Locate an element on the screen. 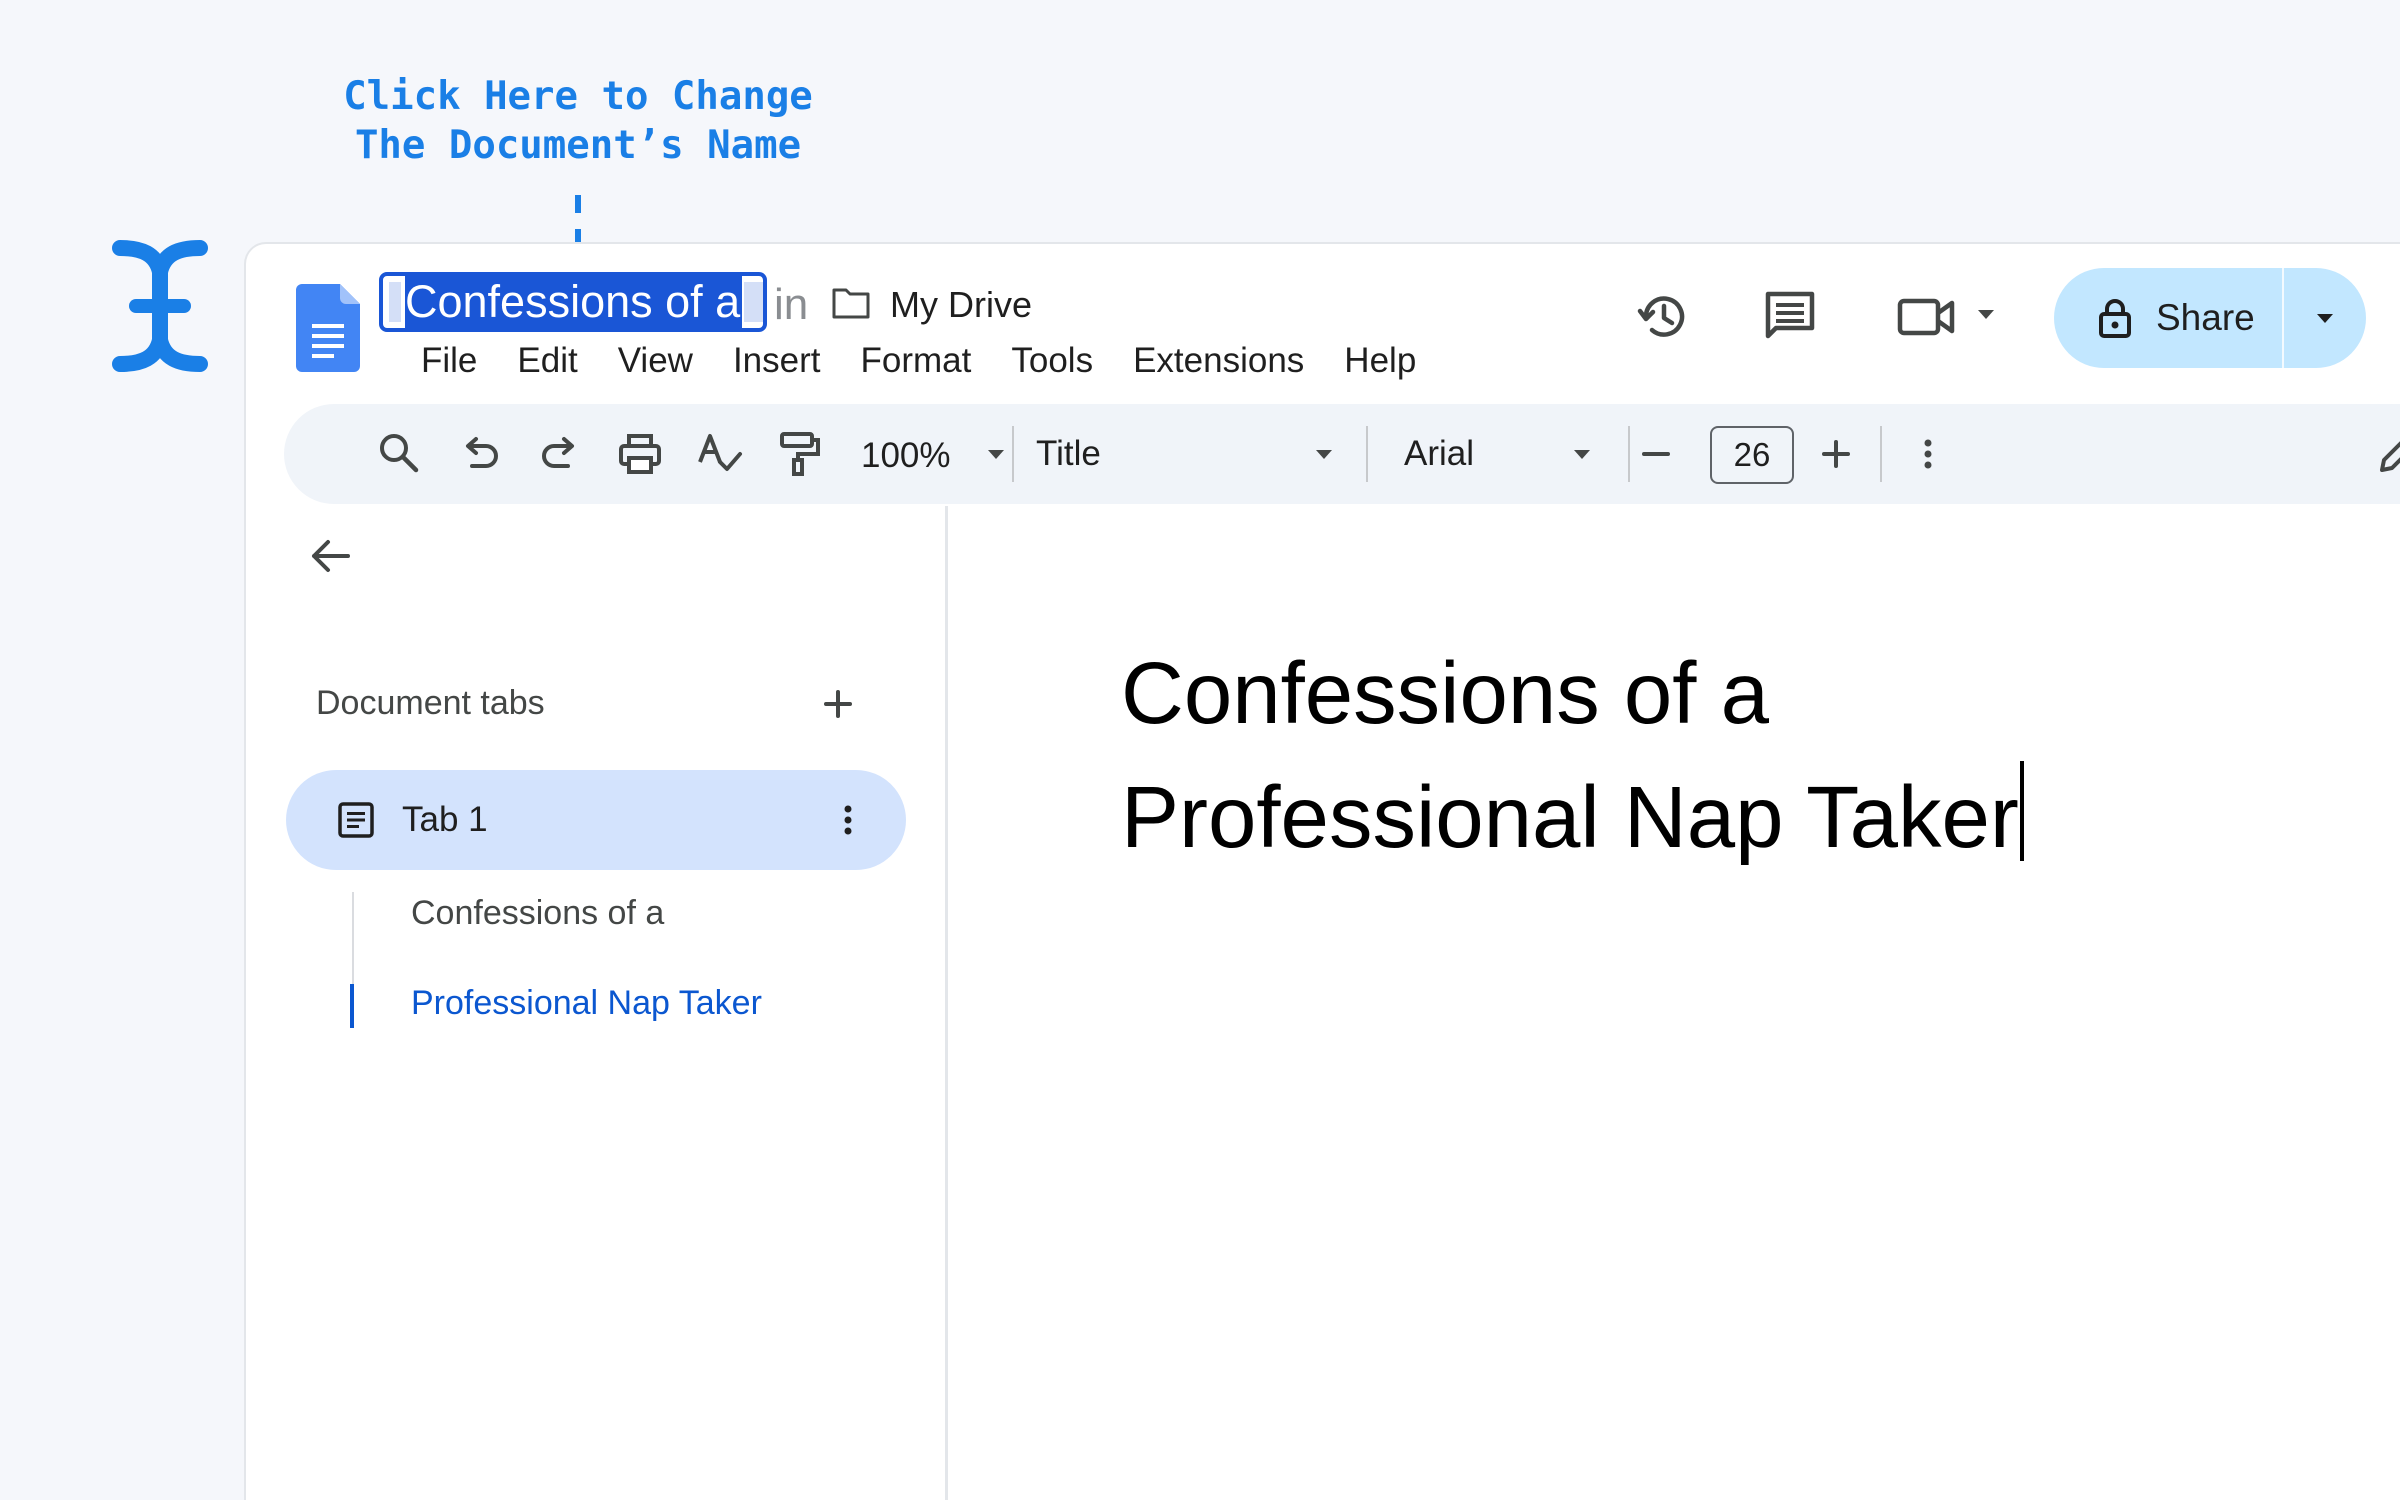 Image resolution: width=2400 pixels, height=1500 pixels. menu-edit: Edit is located at coordinates (547, 361).